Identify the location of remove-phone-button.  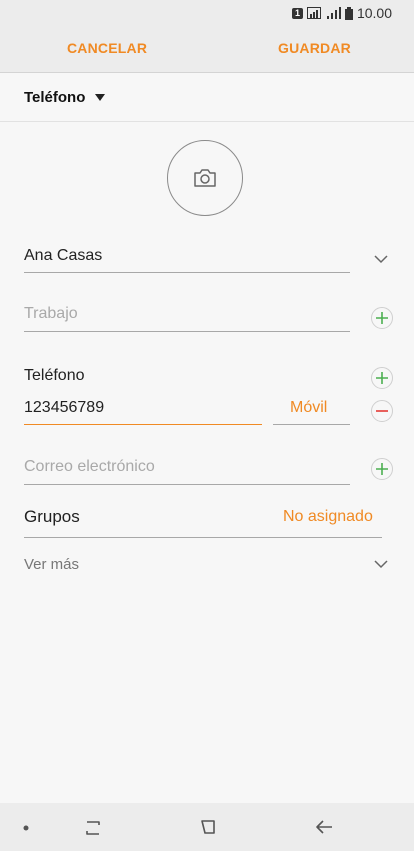
(382, 411).